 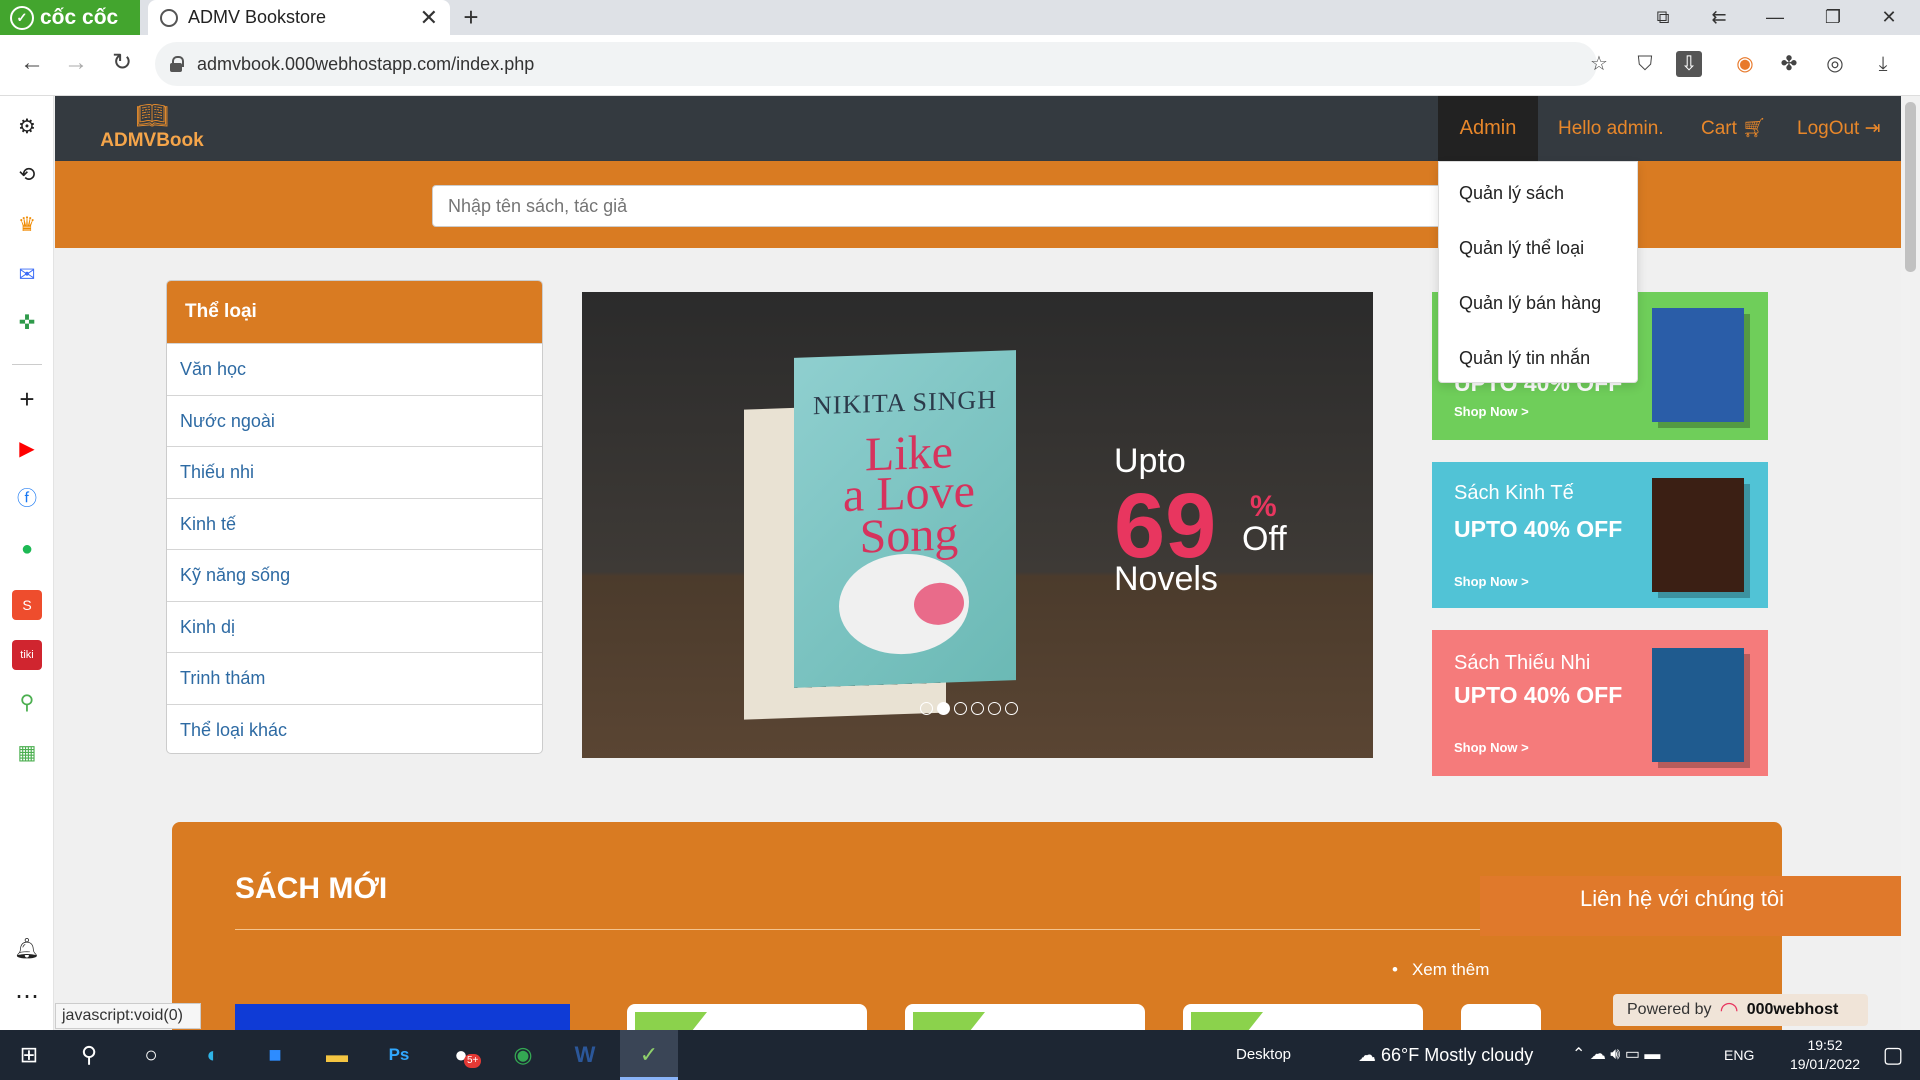 I want to click on nav-hello-admin: Hello admin., so click(x=1611, y=128).